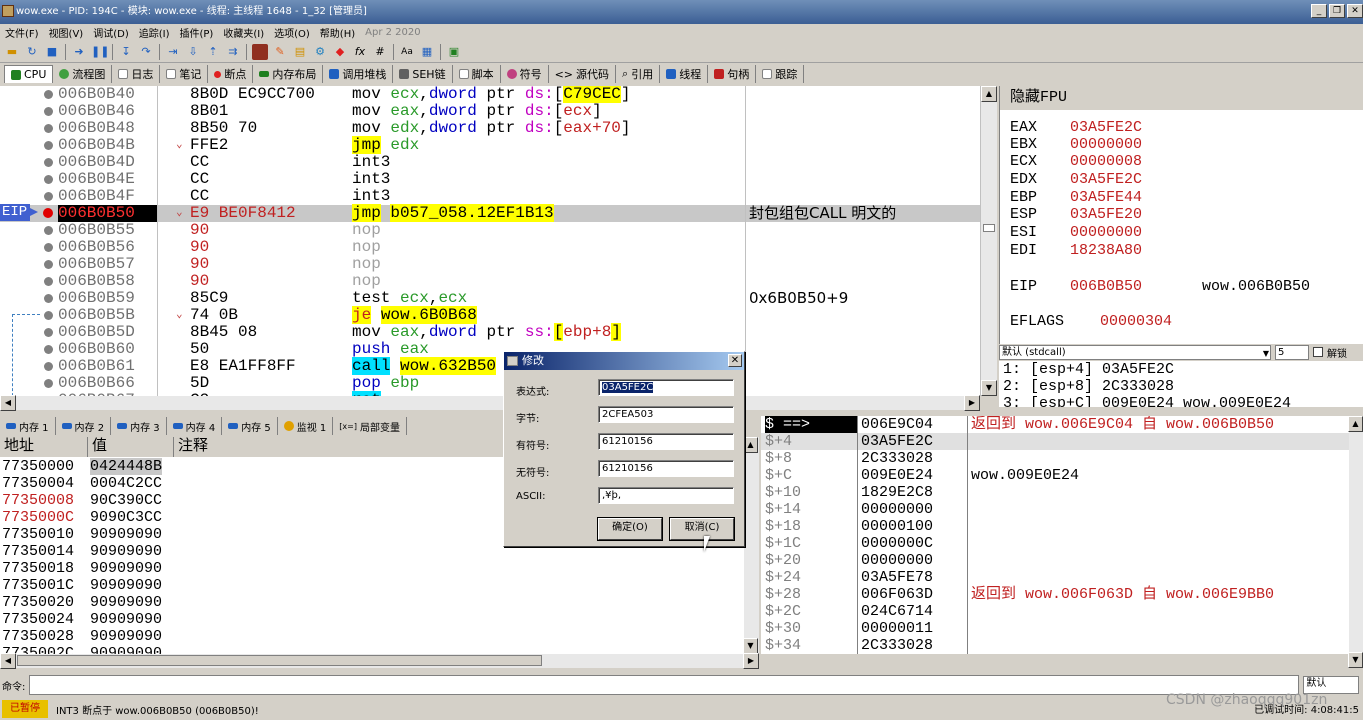 The width and height of the screenshot is (1363, 720). What do you see at coordinates (423, 74) in the screenshot?
I see `tab-seh: SEH链` at bounding box center [423, 74].